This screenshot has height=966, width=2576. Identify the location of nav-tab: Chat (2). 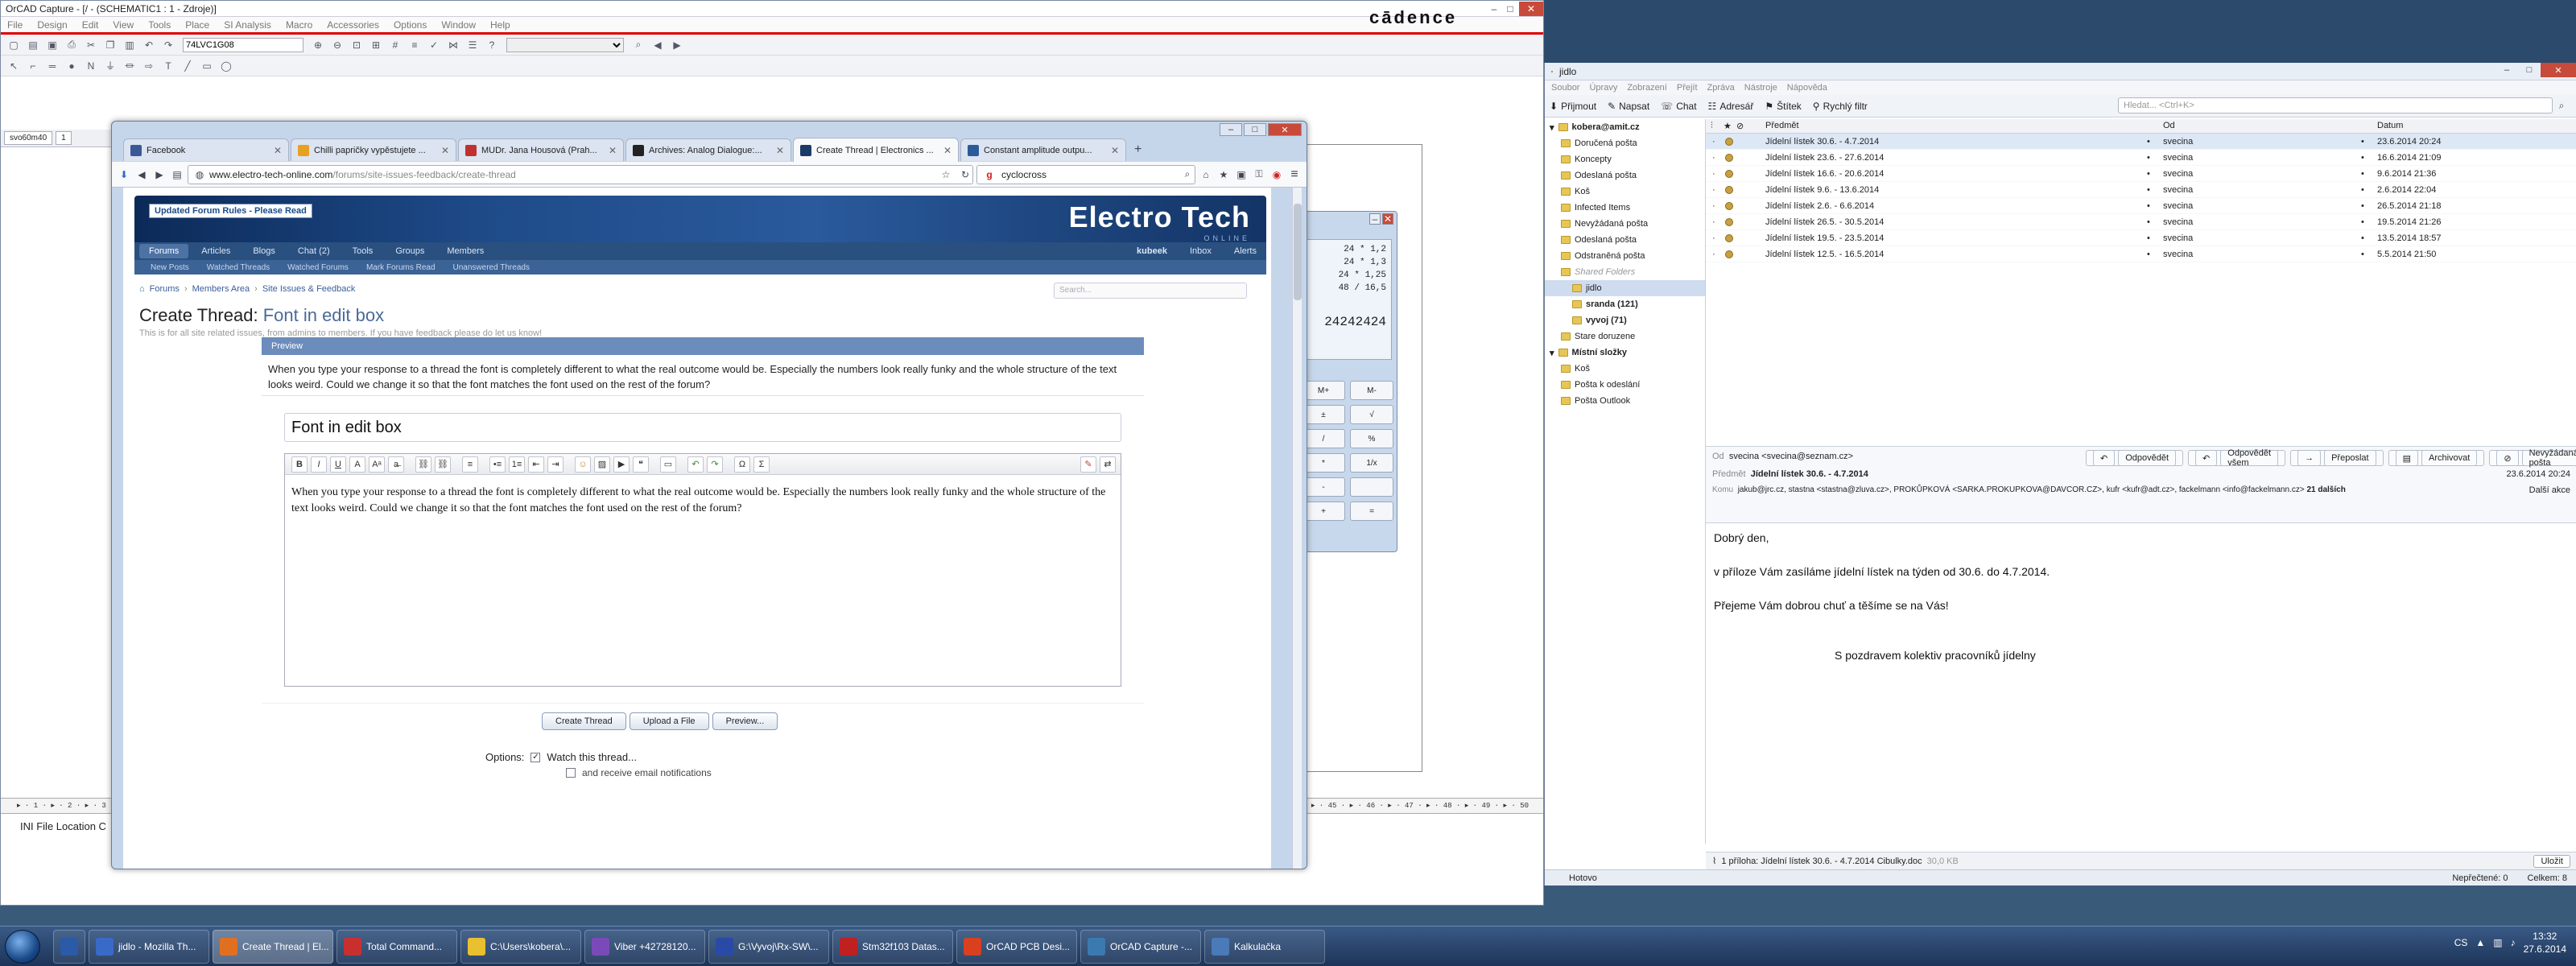
(314, 251).